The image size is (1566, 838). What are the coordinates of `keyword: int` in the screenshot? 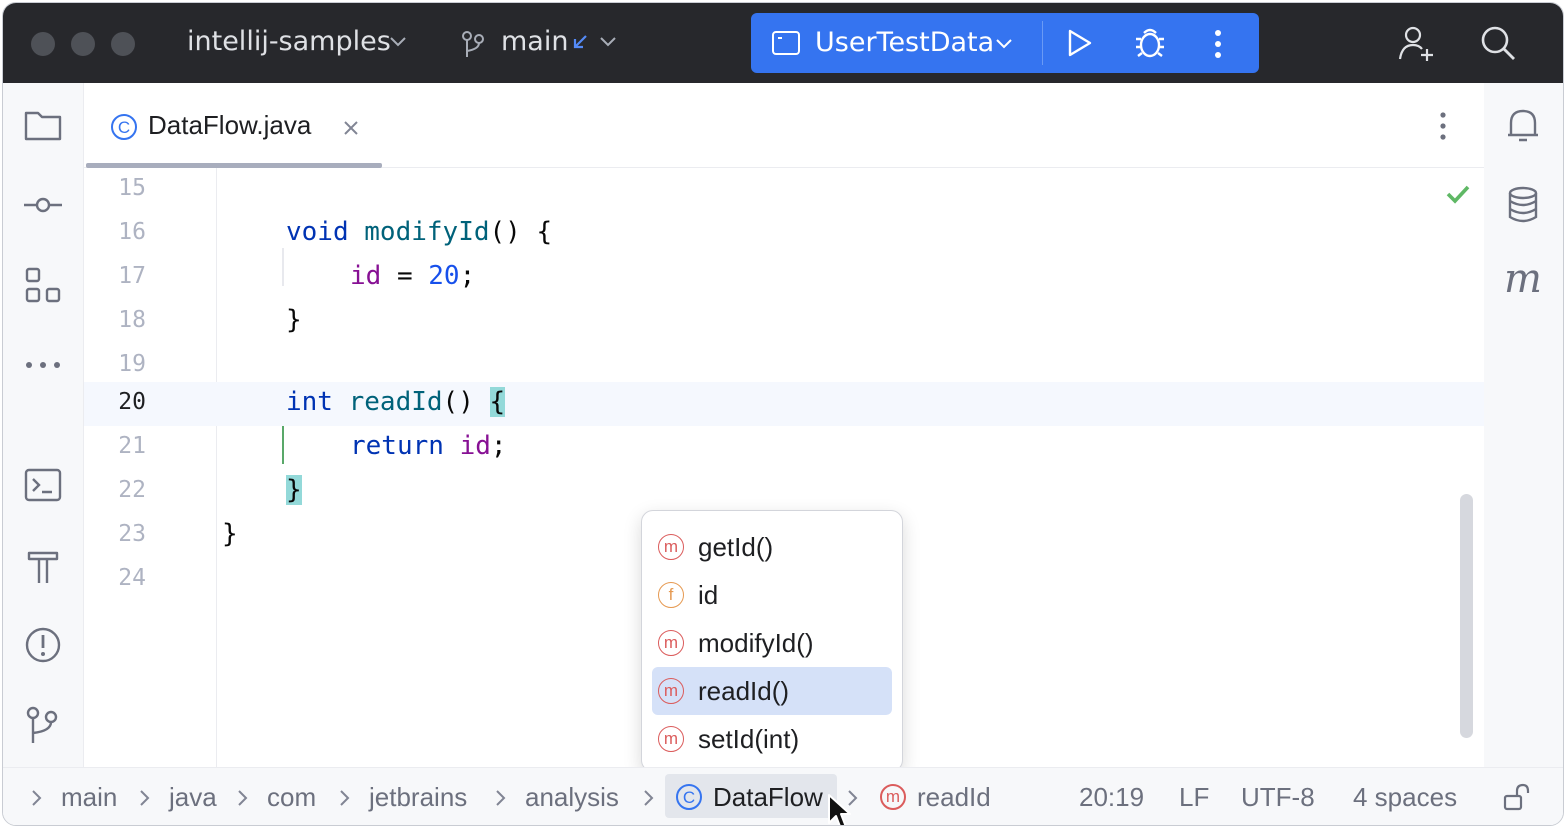 It's located at (309, 402).